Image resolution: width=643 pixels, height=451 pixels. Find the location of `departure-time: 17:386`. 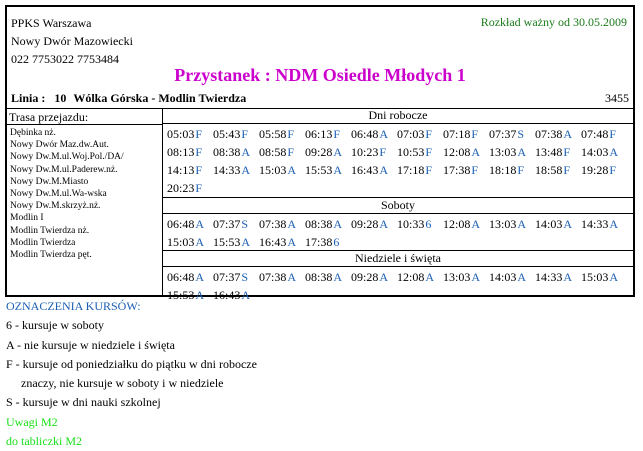

departure-time: 17:386 is located at coordinates (328, 242).